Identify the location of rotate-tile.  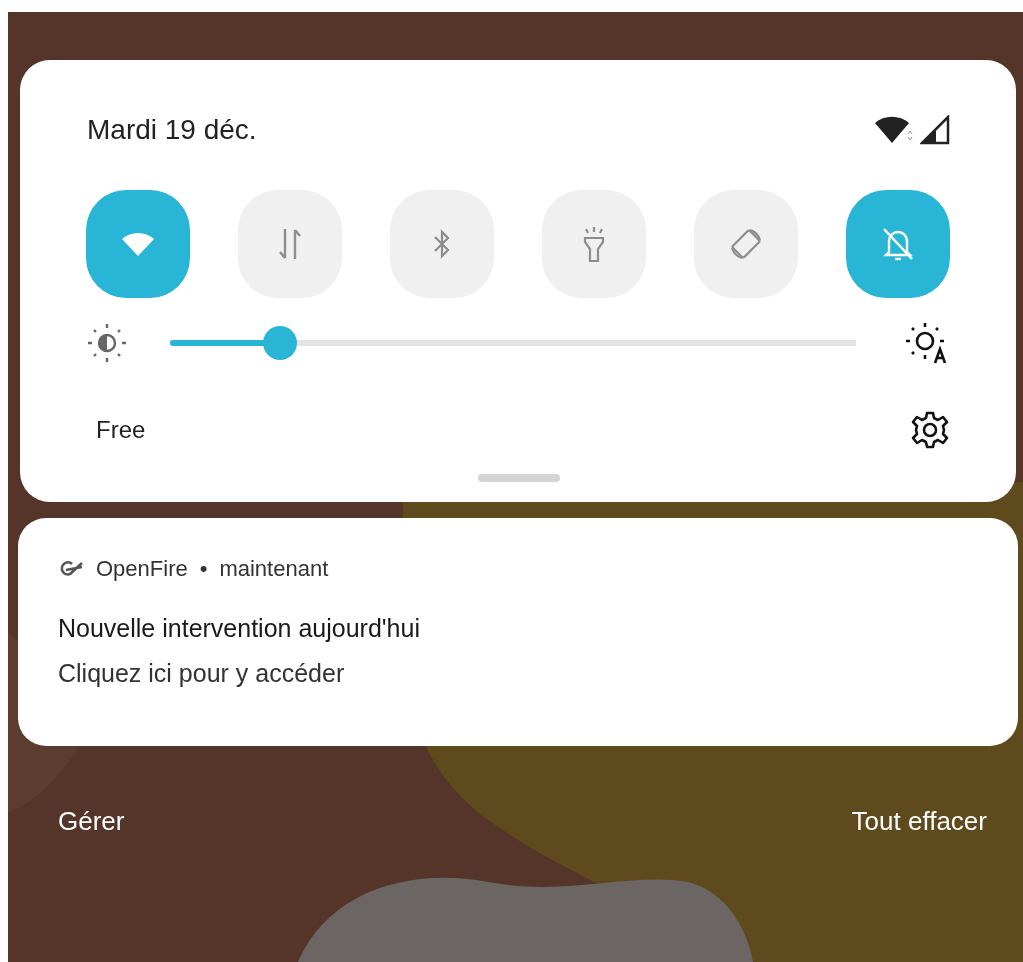
(746, 244).